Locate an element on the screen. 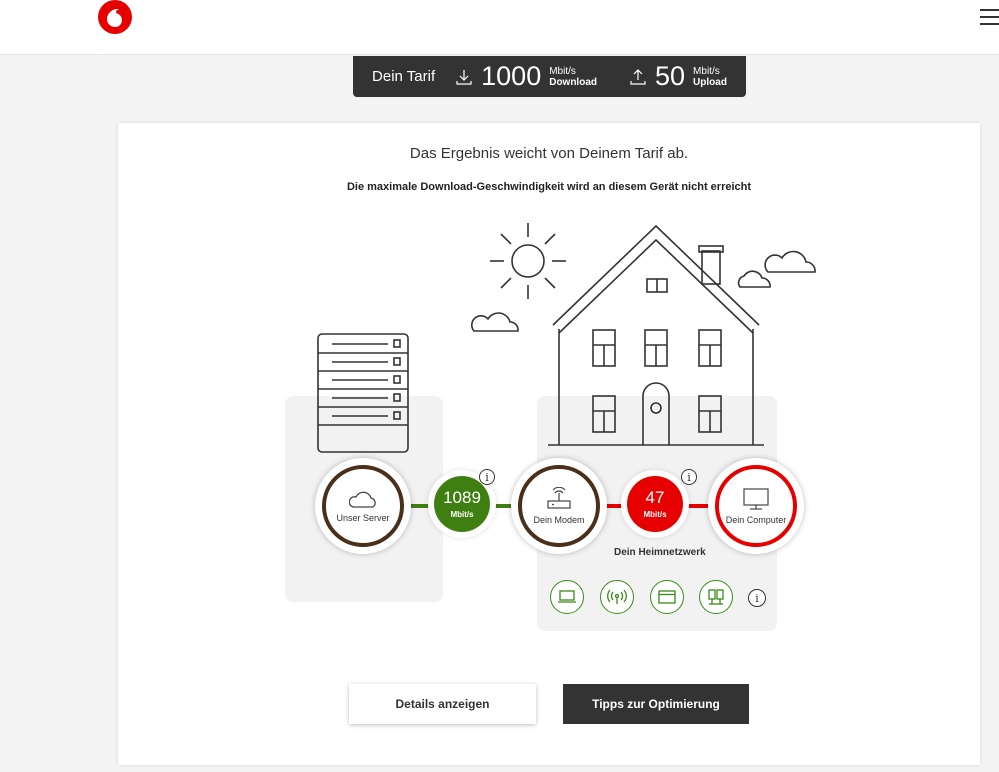 The image size is (999, 772). details-button: Details anzeigen is located at coordinates (442, 704).